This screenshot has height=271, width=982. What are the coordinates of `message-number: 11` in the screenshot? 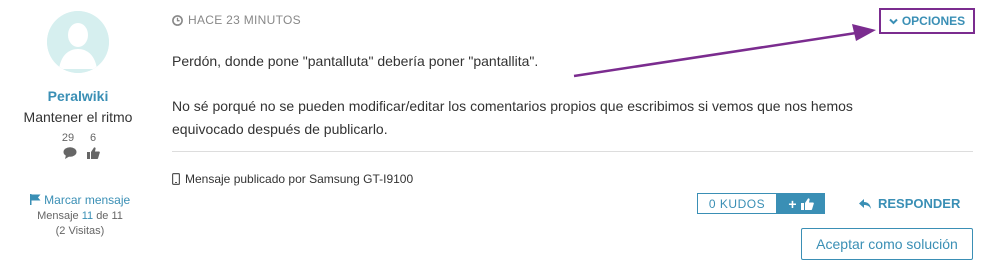 It's located at (87, 216).